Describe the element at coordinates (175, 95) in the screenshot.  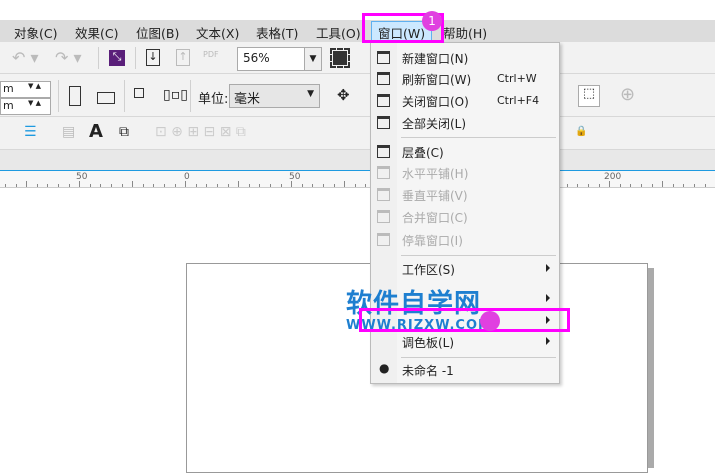
I see `current-page-icon: ▯▫▯` at that location.